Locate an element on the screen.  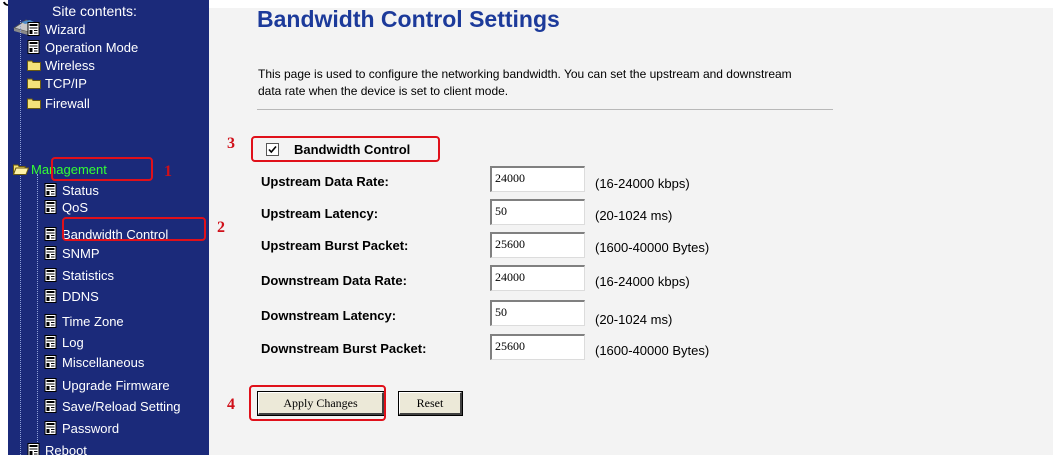
sidebar-item-save-reload-setting: Save/Reload Setting is located at coordinates (112, 406).